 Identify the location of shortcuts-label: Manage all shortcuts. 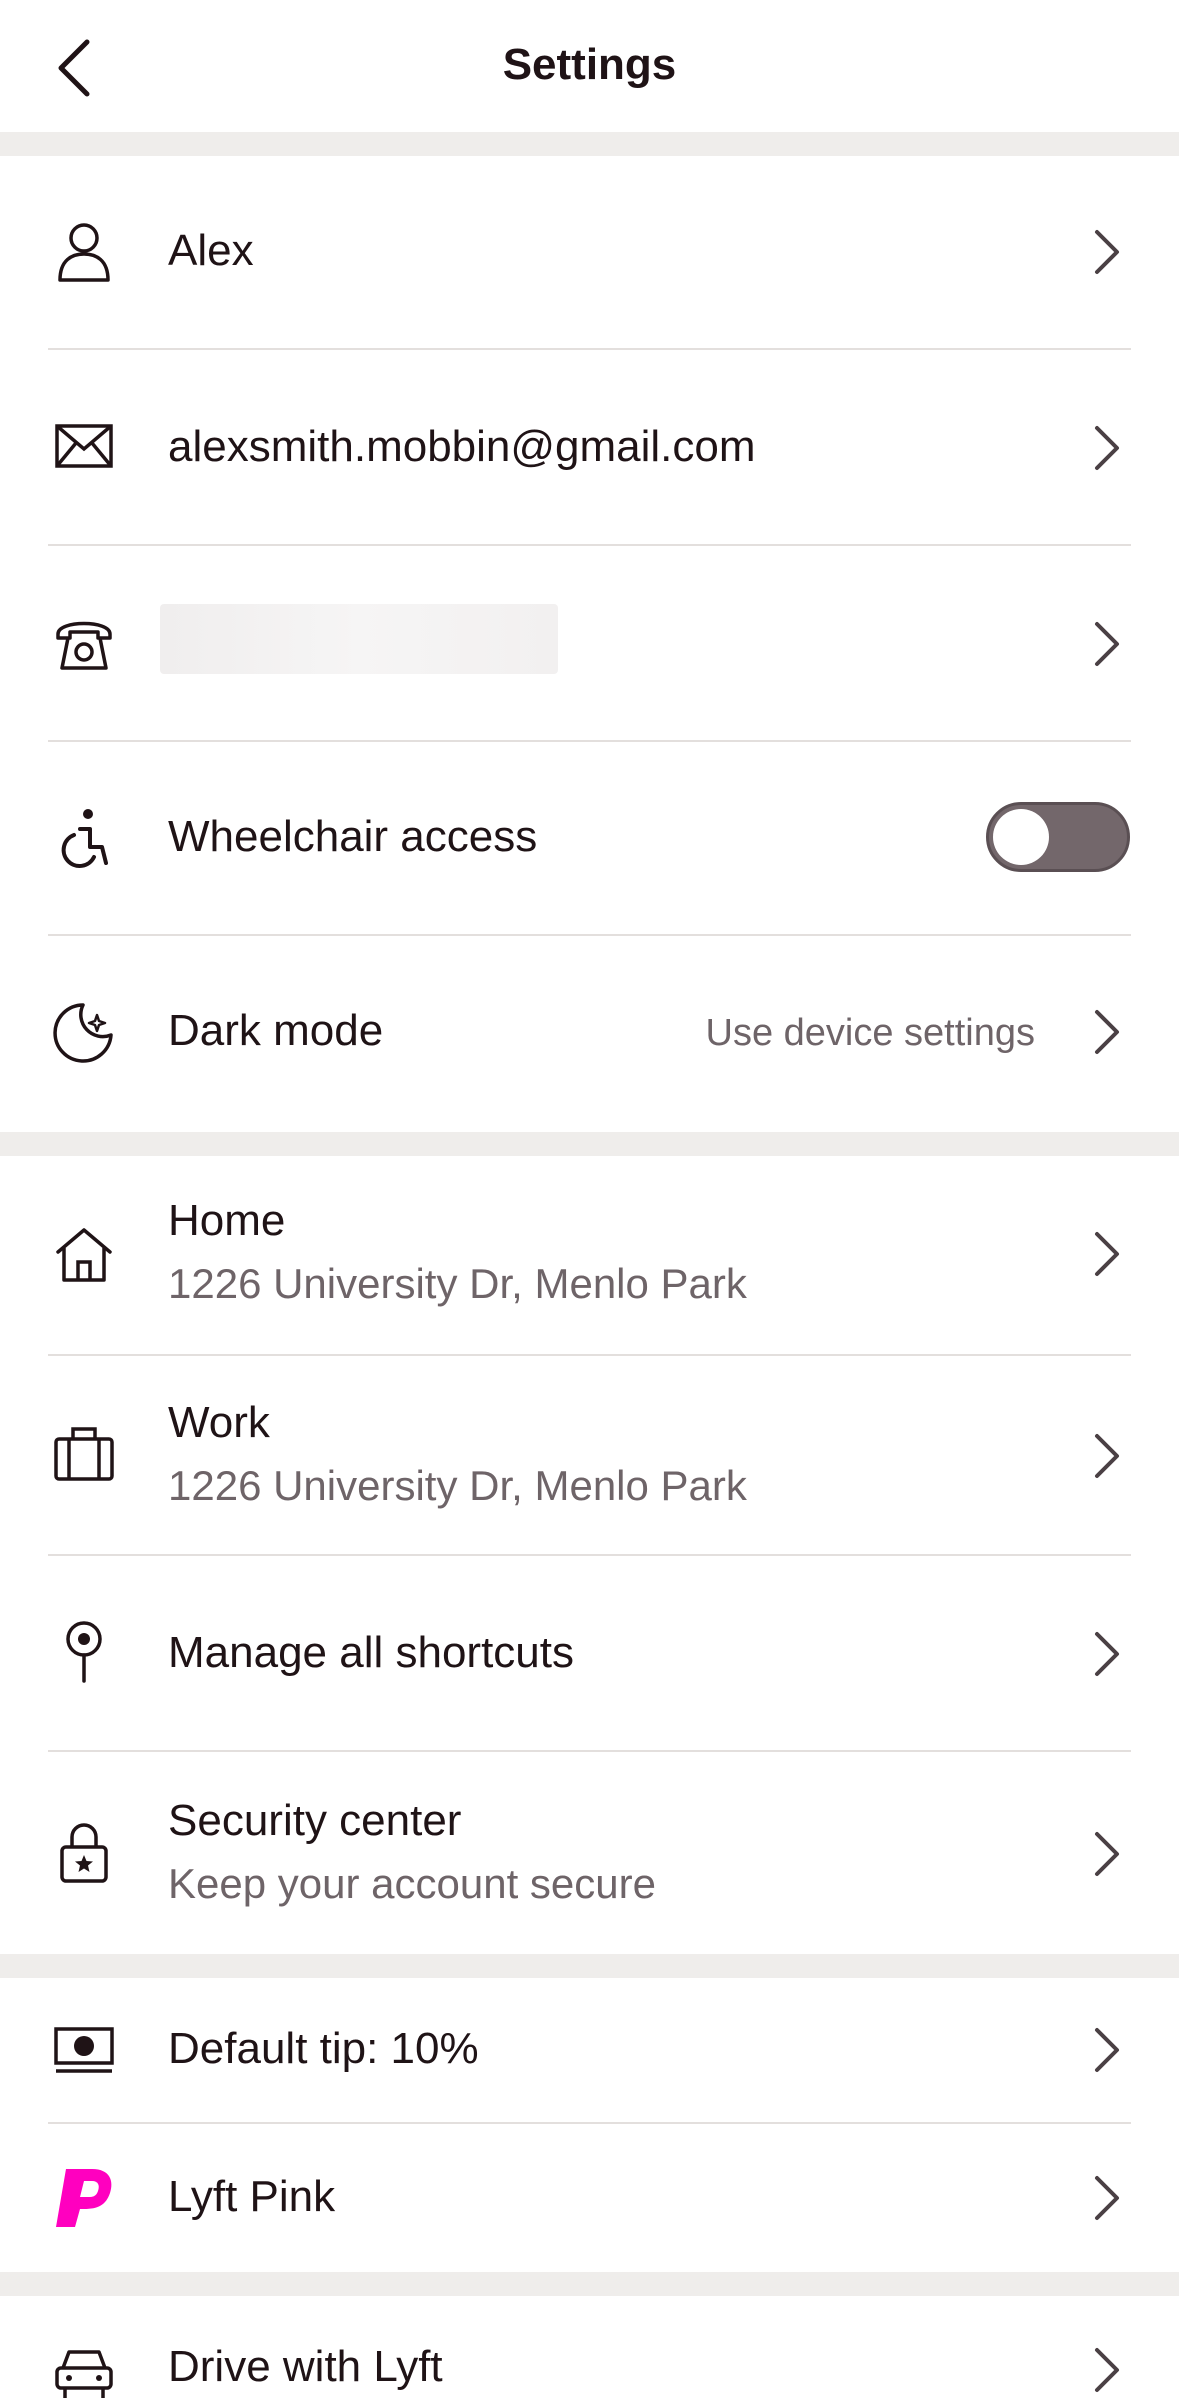
(371, 1652).